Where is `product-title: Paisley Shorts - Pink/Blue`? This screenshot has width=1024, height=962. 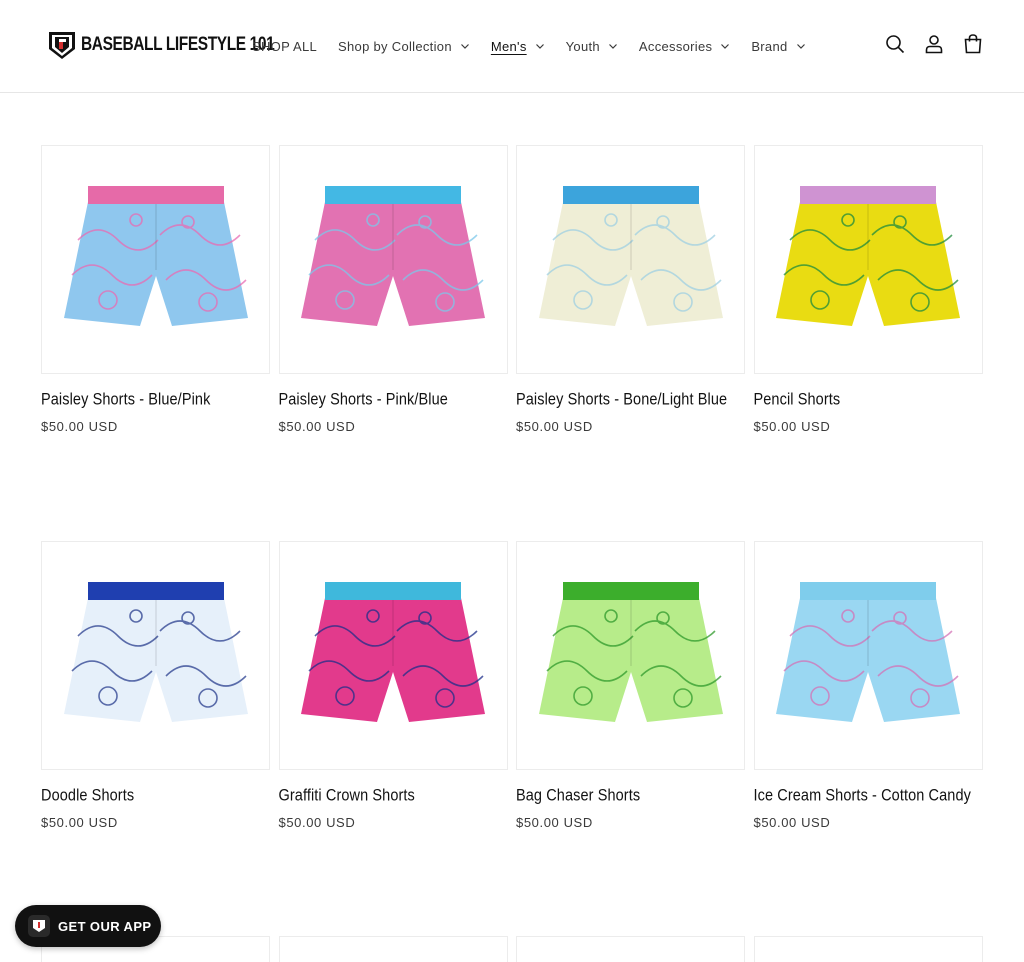 product-title: Paisley Shorts - Pink/Blue is located at coordinates (393, 400).